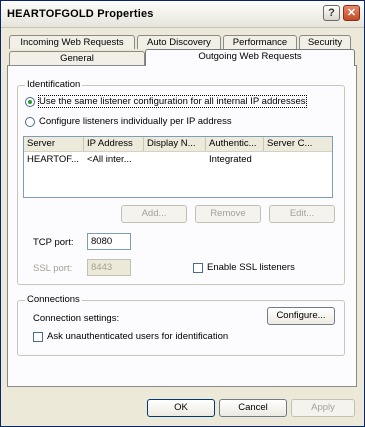  Describe the element at coordinates (53, 299) in the screenshot. I see `connections-legend: Connections` at that location.